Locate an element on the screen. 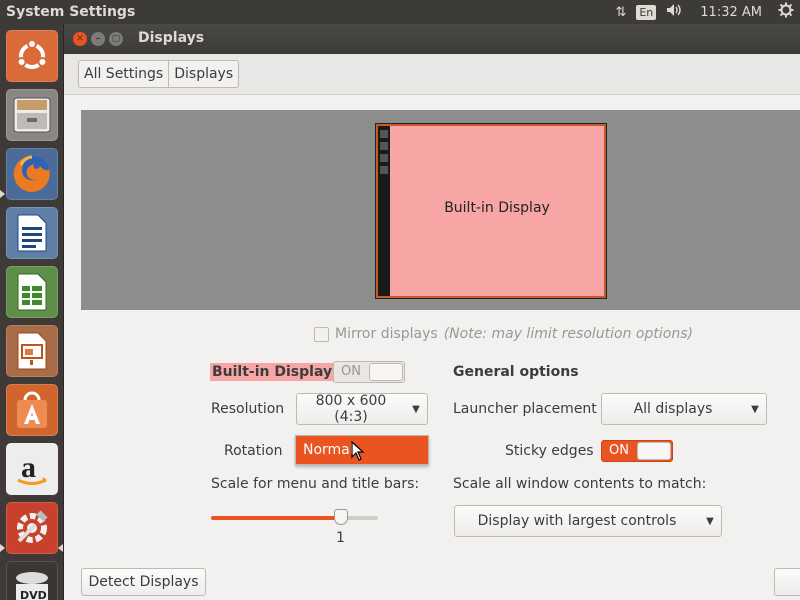  breadcrumb: All Settings Displays is located at coordinates (159, 74).